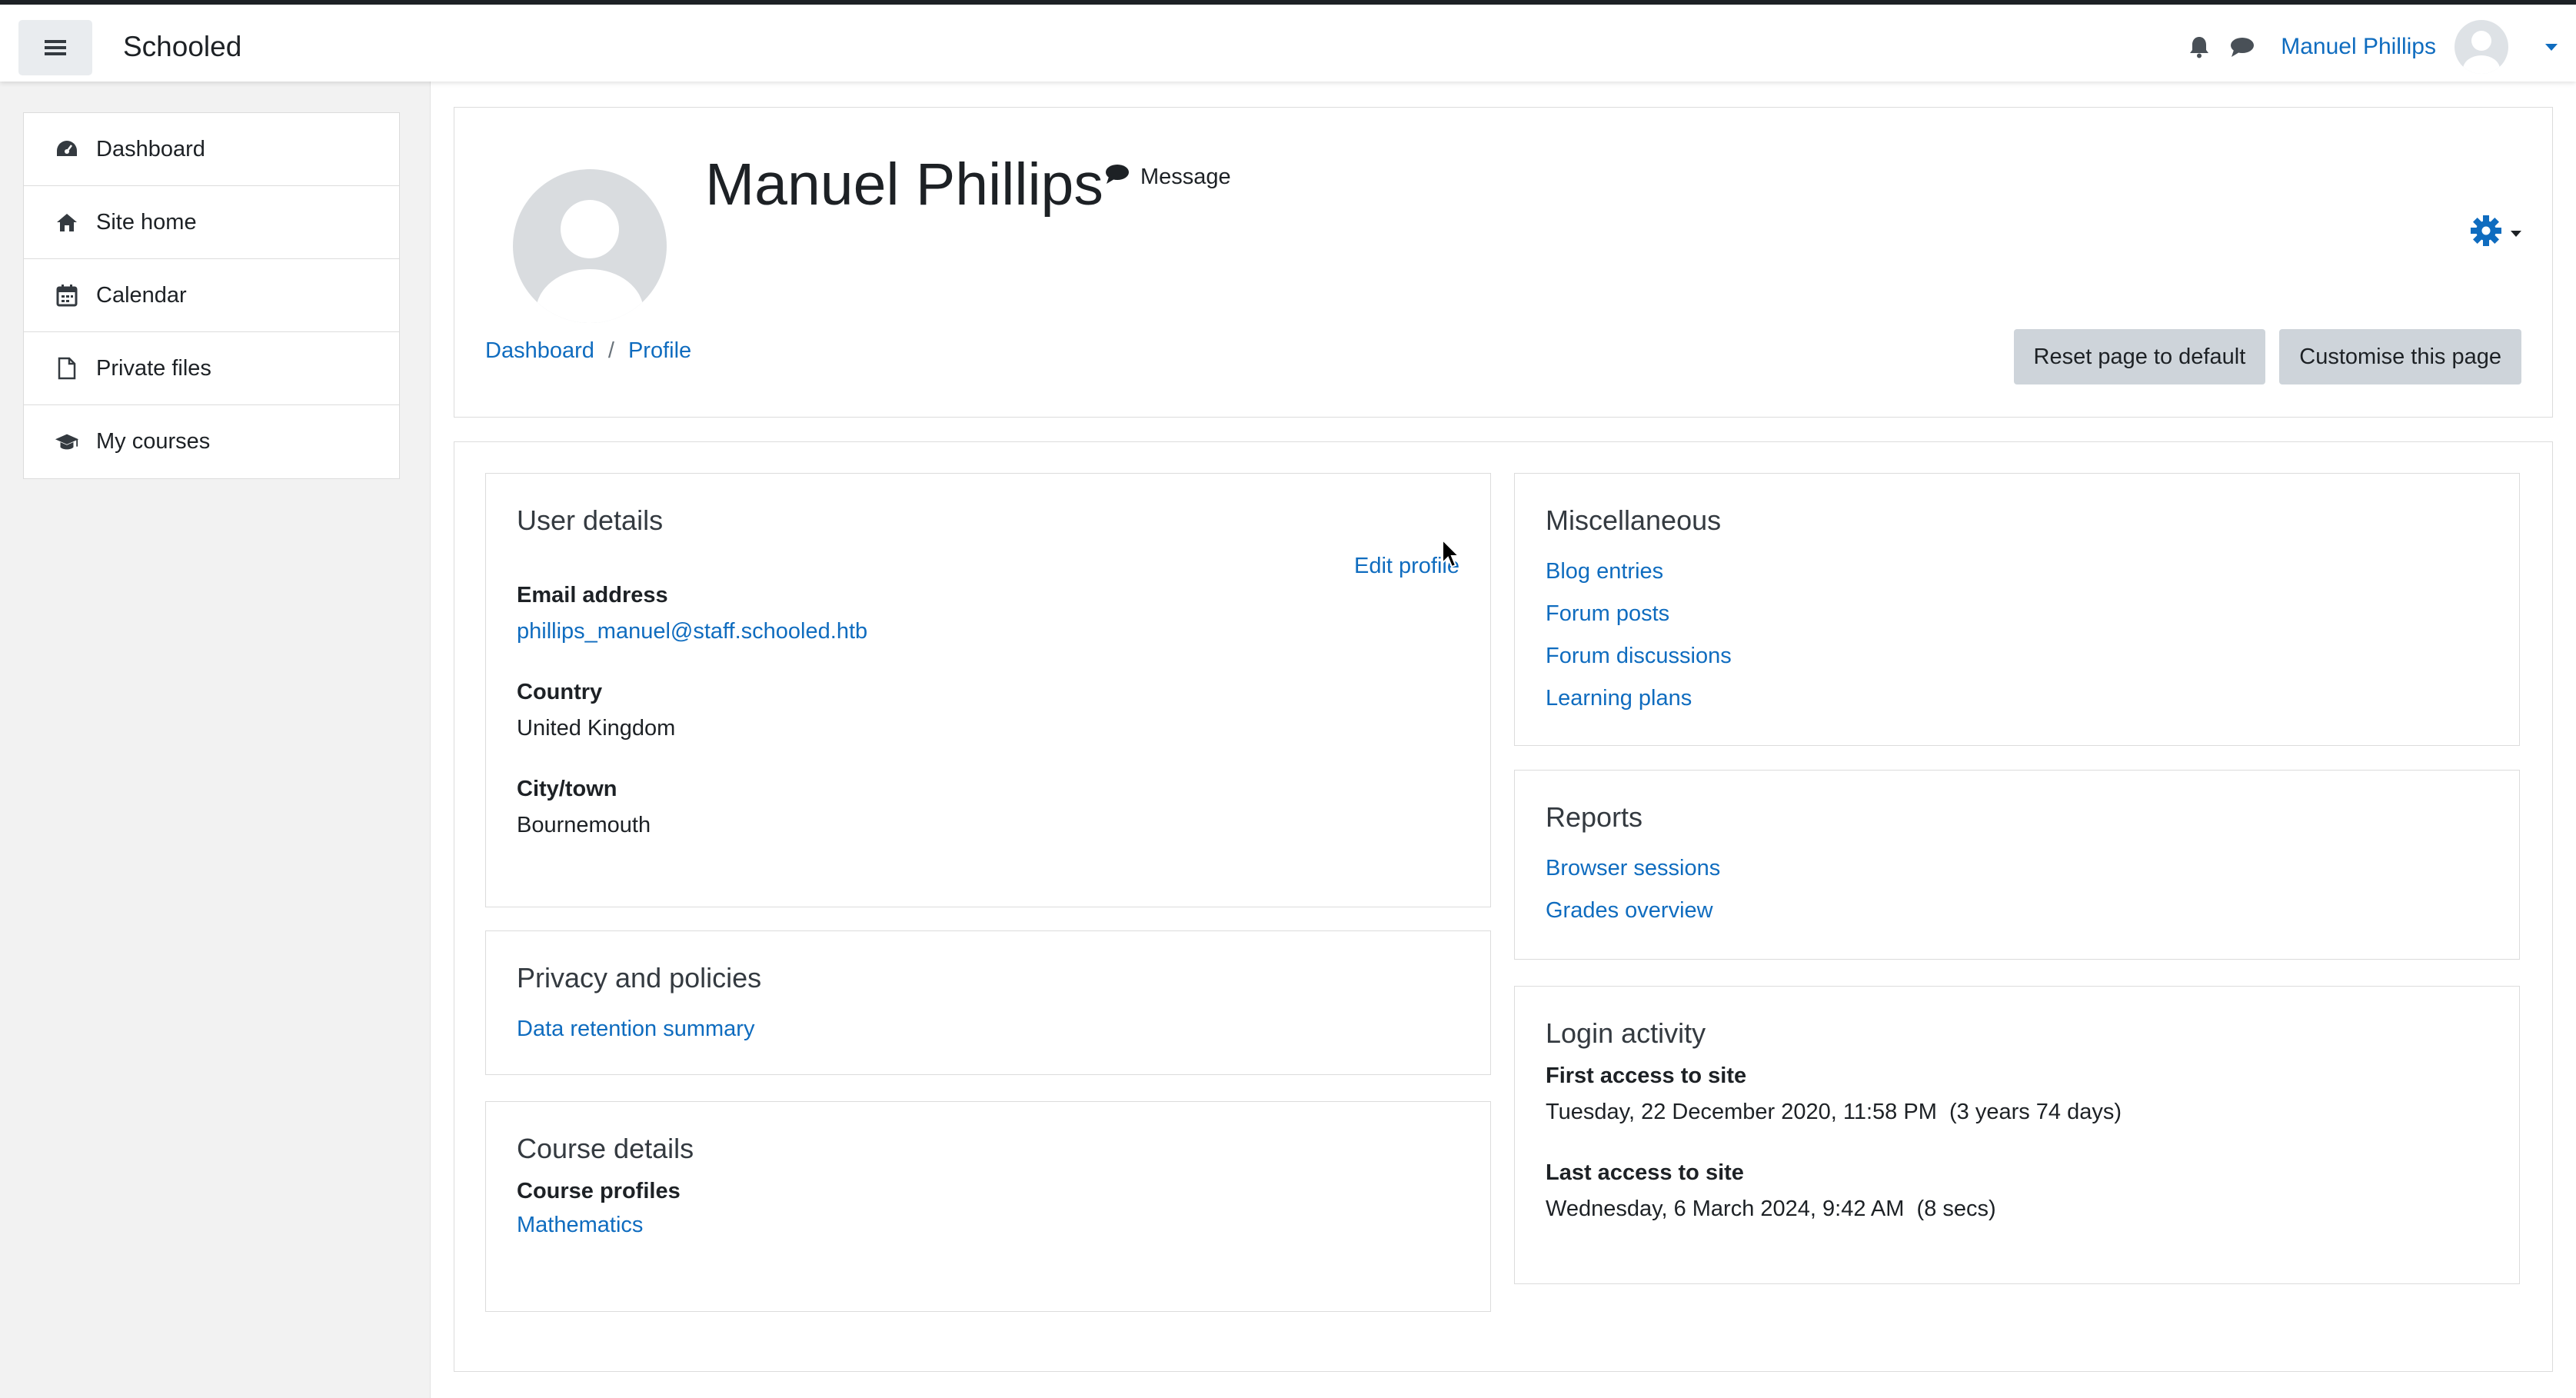 The image size is (2576, 1398). I want to click on avatar, so click(2482, 47).